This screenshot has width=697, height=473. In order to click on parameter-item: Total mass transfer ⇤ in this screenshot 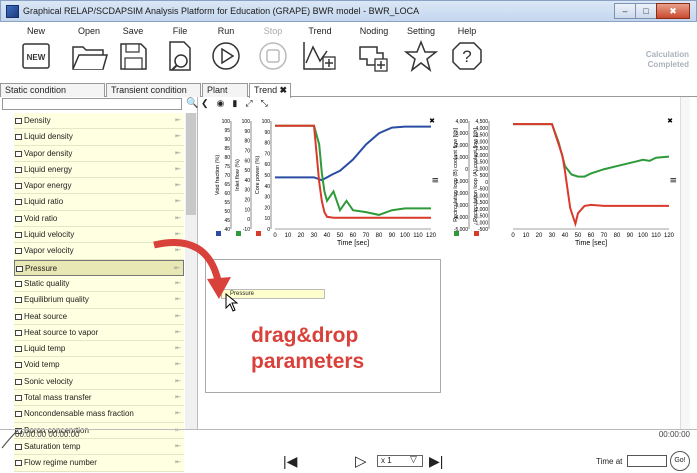, I will do `click(99, 398)`.